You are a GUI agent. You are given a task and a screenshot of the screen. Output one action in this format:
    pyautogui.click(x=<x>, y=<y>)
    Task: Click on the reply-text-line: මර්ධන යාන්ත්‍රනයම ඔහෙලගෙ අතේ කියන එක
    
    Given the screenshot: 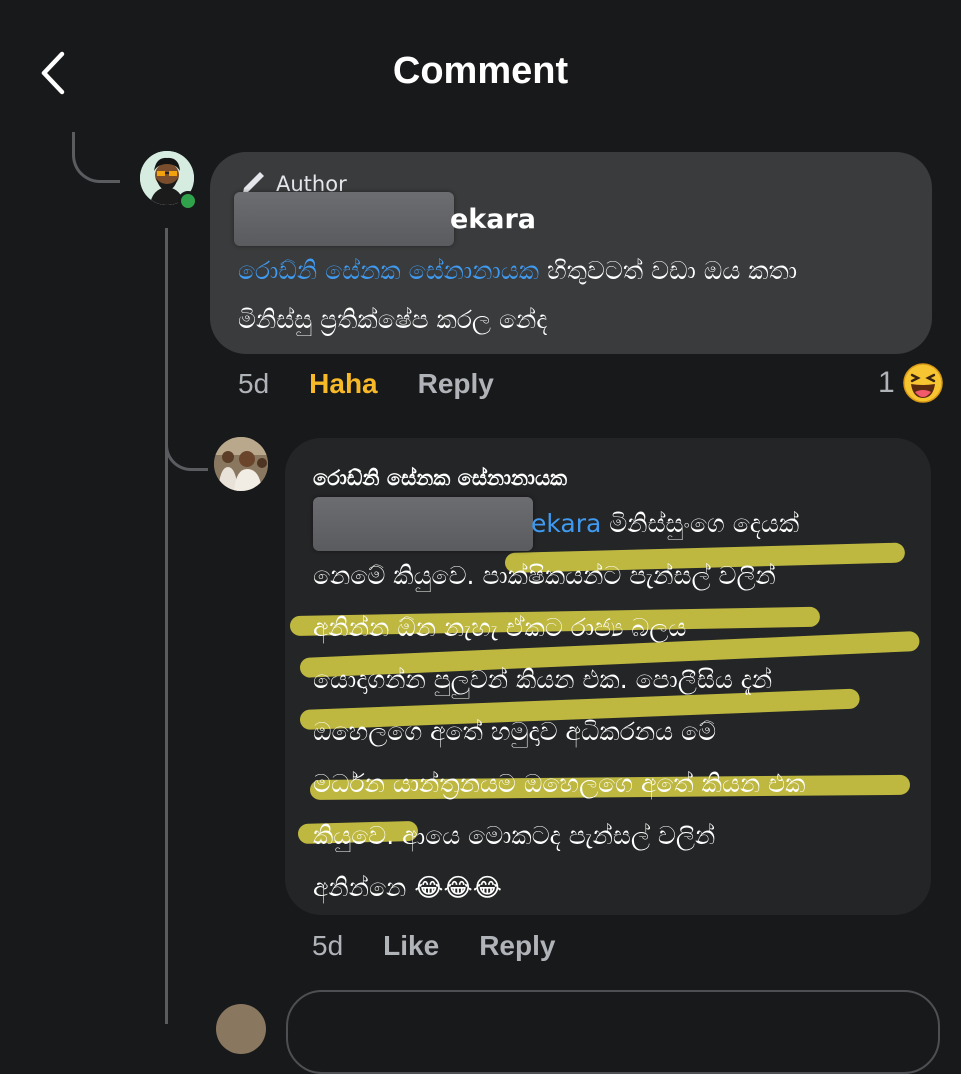 What is the action you would take?
    pyautogui.click(x=559, y=783)
    